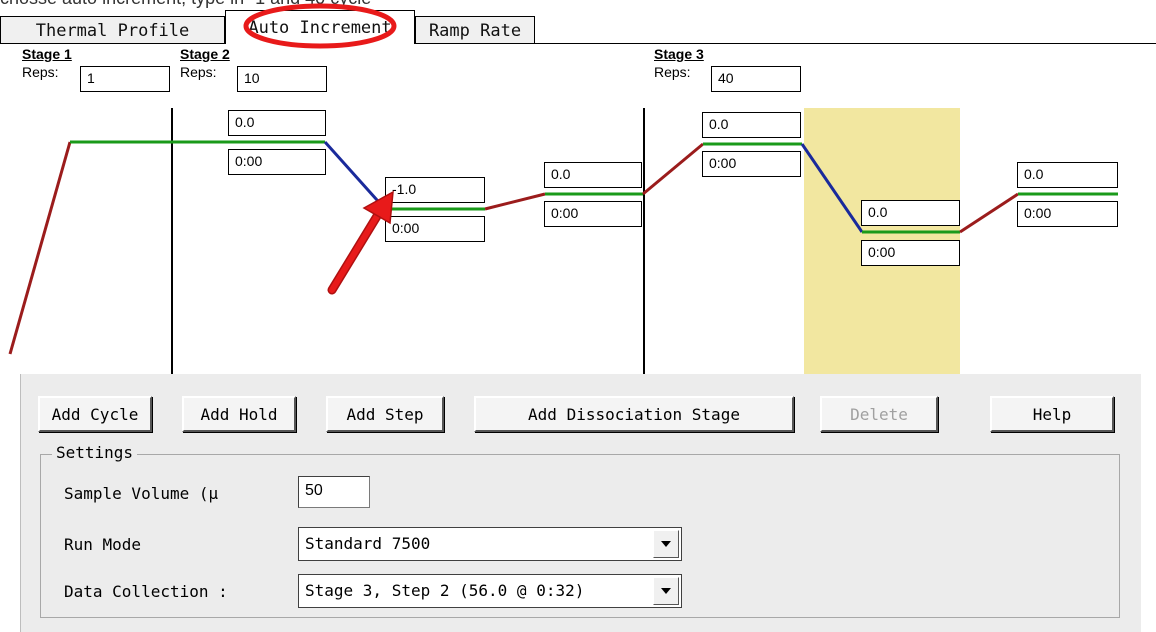  What do you see at coordinates (360, 242) in the screenshot?
I see `red-arrow-annotation` at bounding box center [360, 242].